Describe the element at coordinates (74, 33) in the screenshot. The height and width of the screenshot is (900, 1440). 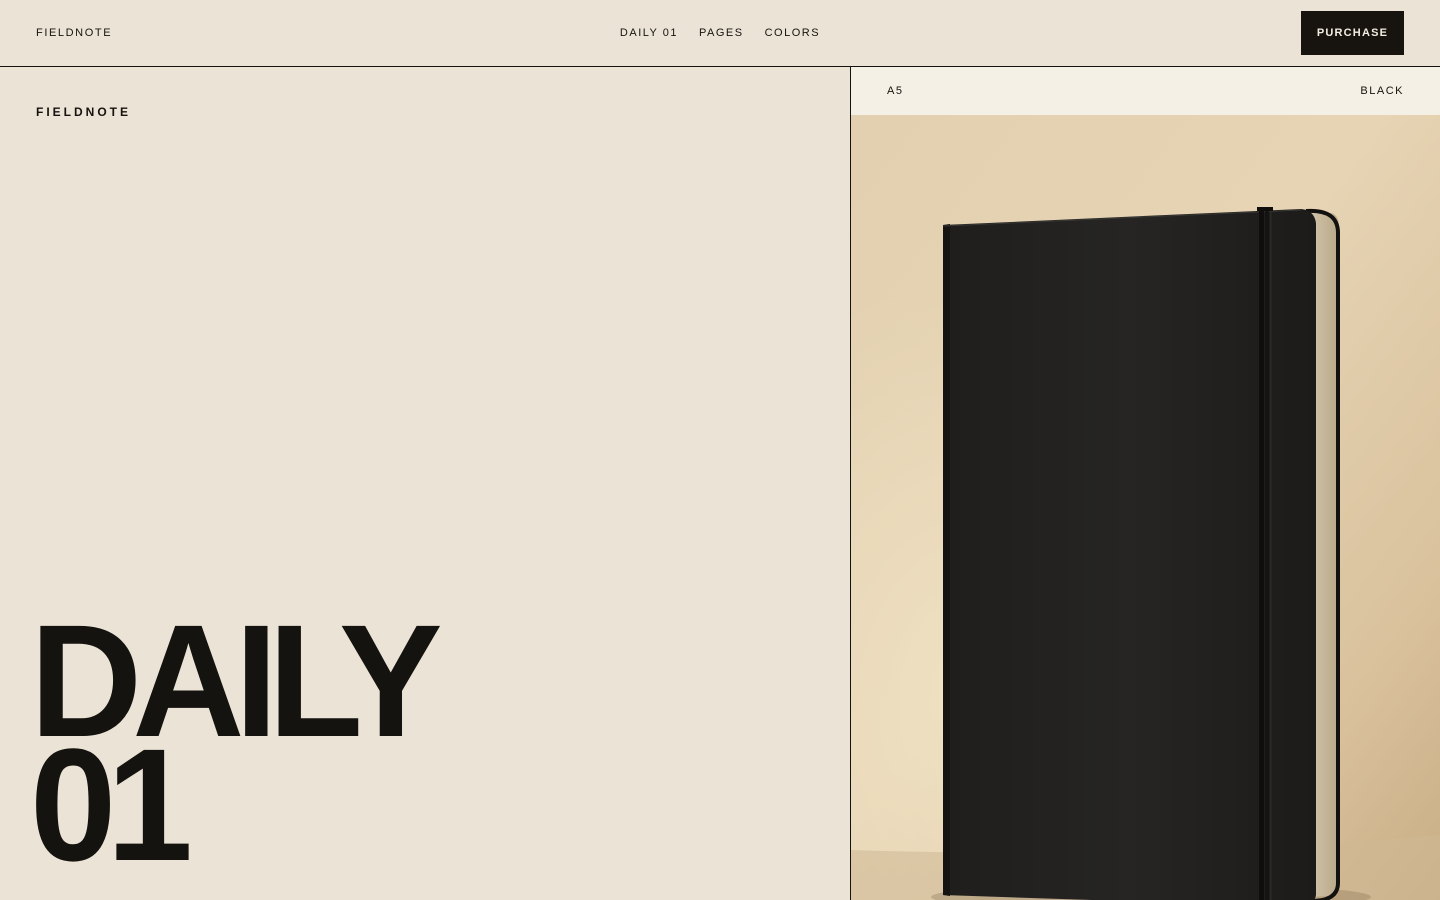
I see `brand-logo: FIELDNOTE` at that location.